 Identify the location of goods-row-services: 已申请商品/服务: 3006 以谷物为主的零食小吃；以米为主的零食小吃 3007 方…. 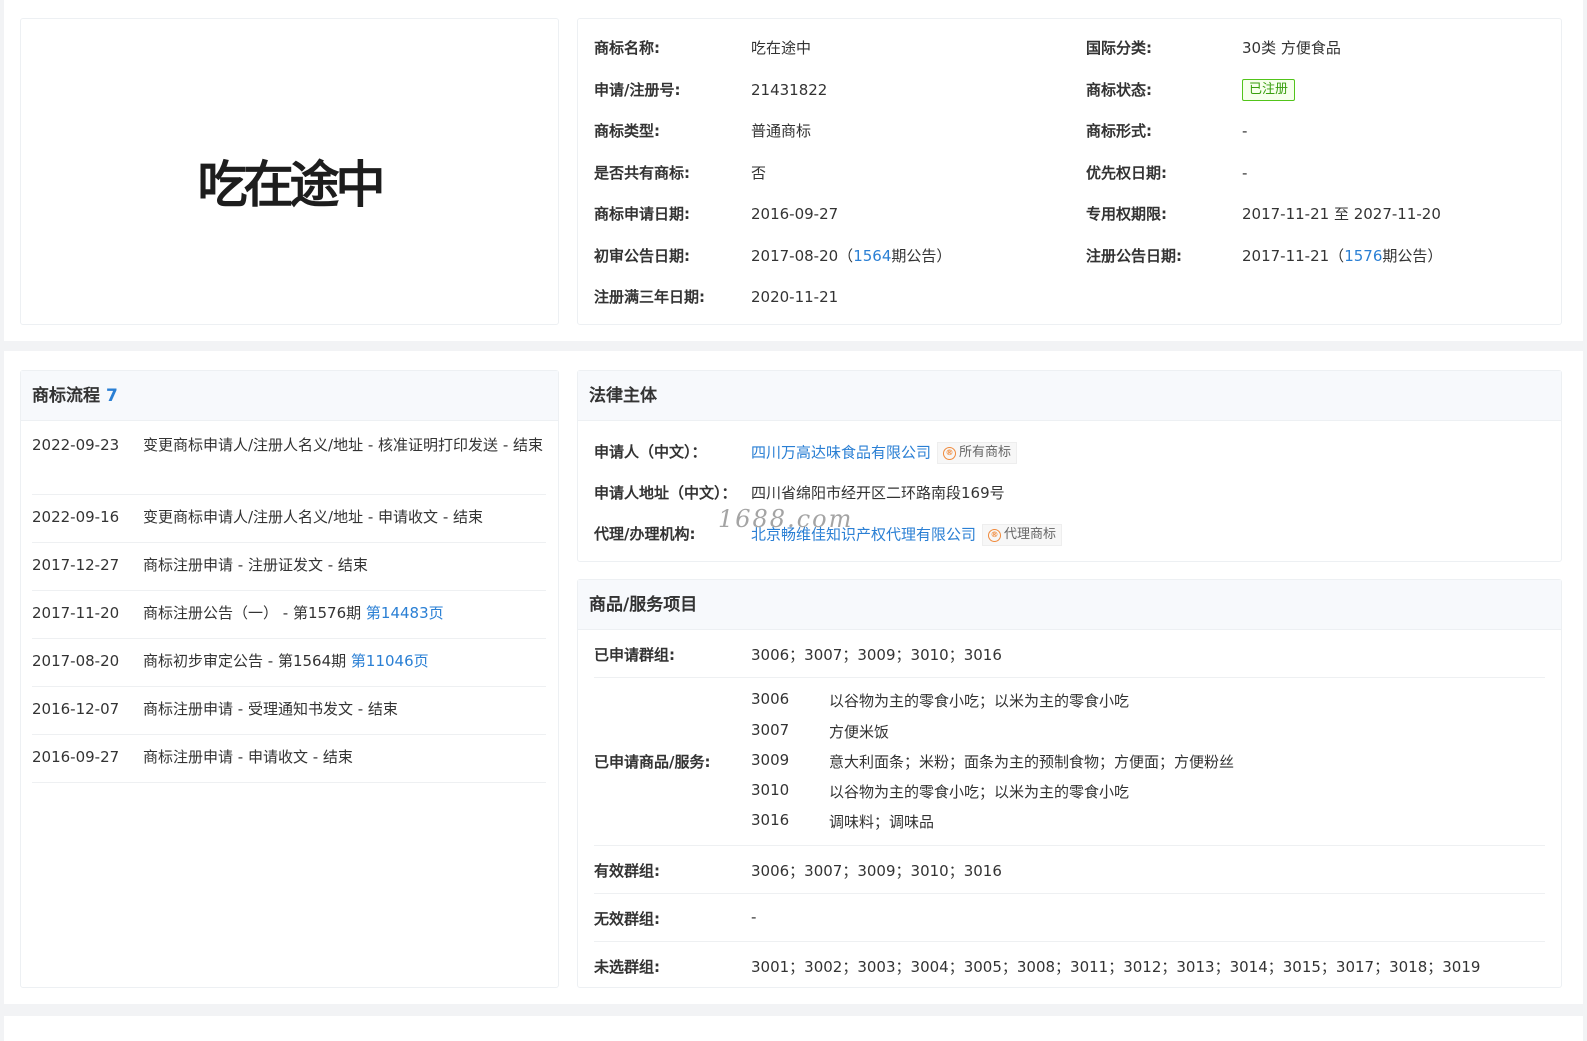
(1069, 762).